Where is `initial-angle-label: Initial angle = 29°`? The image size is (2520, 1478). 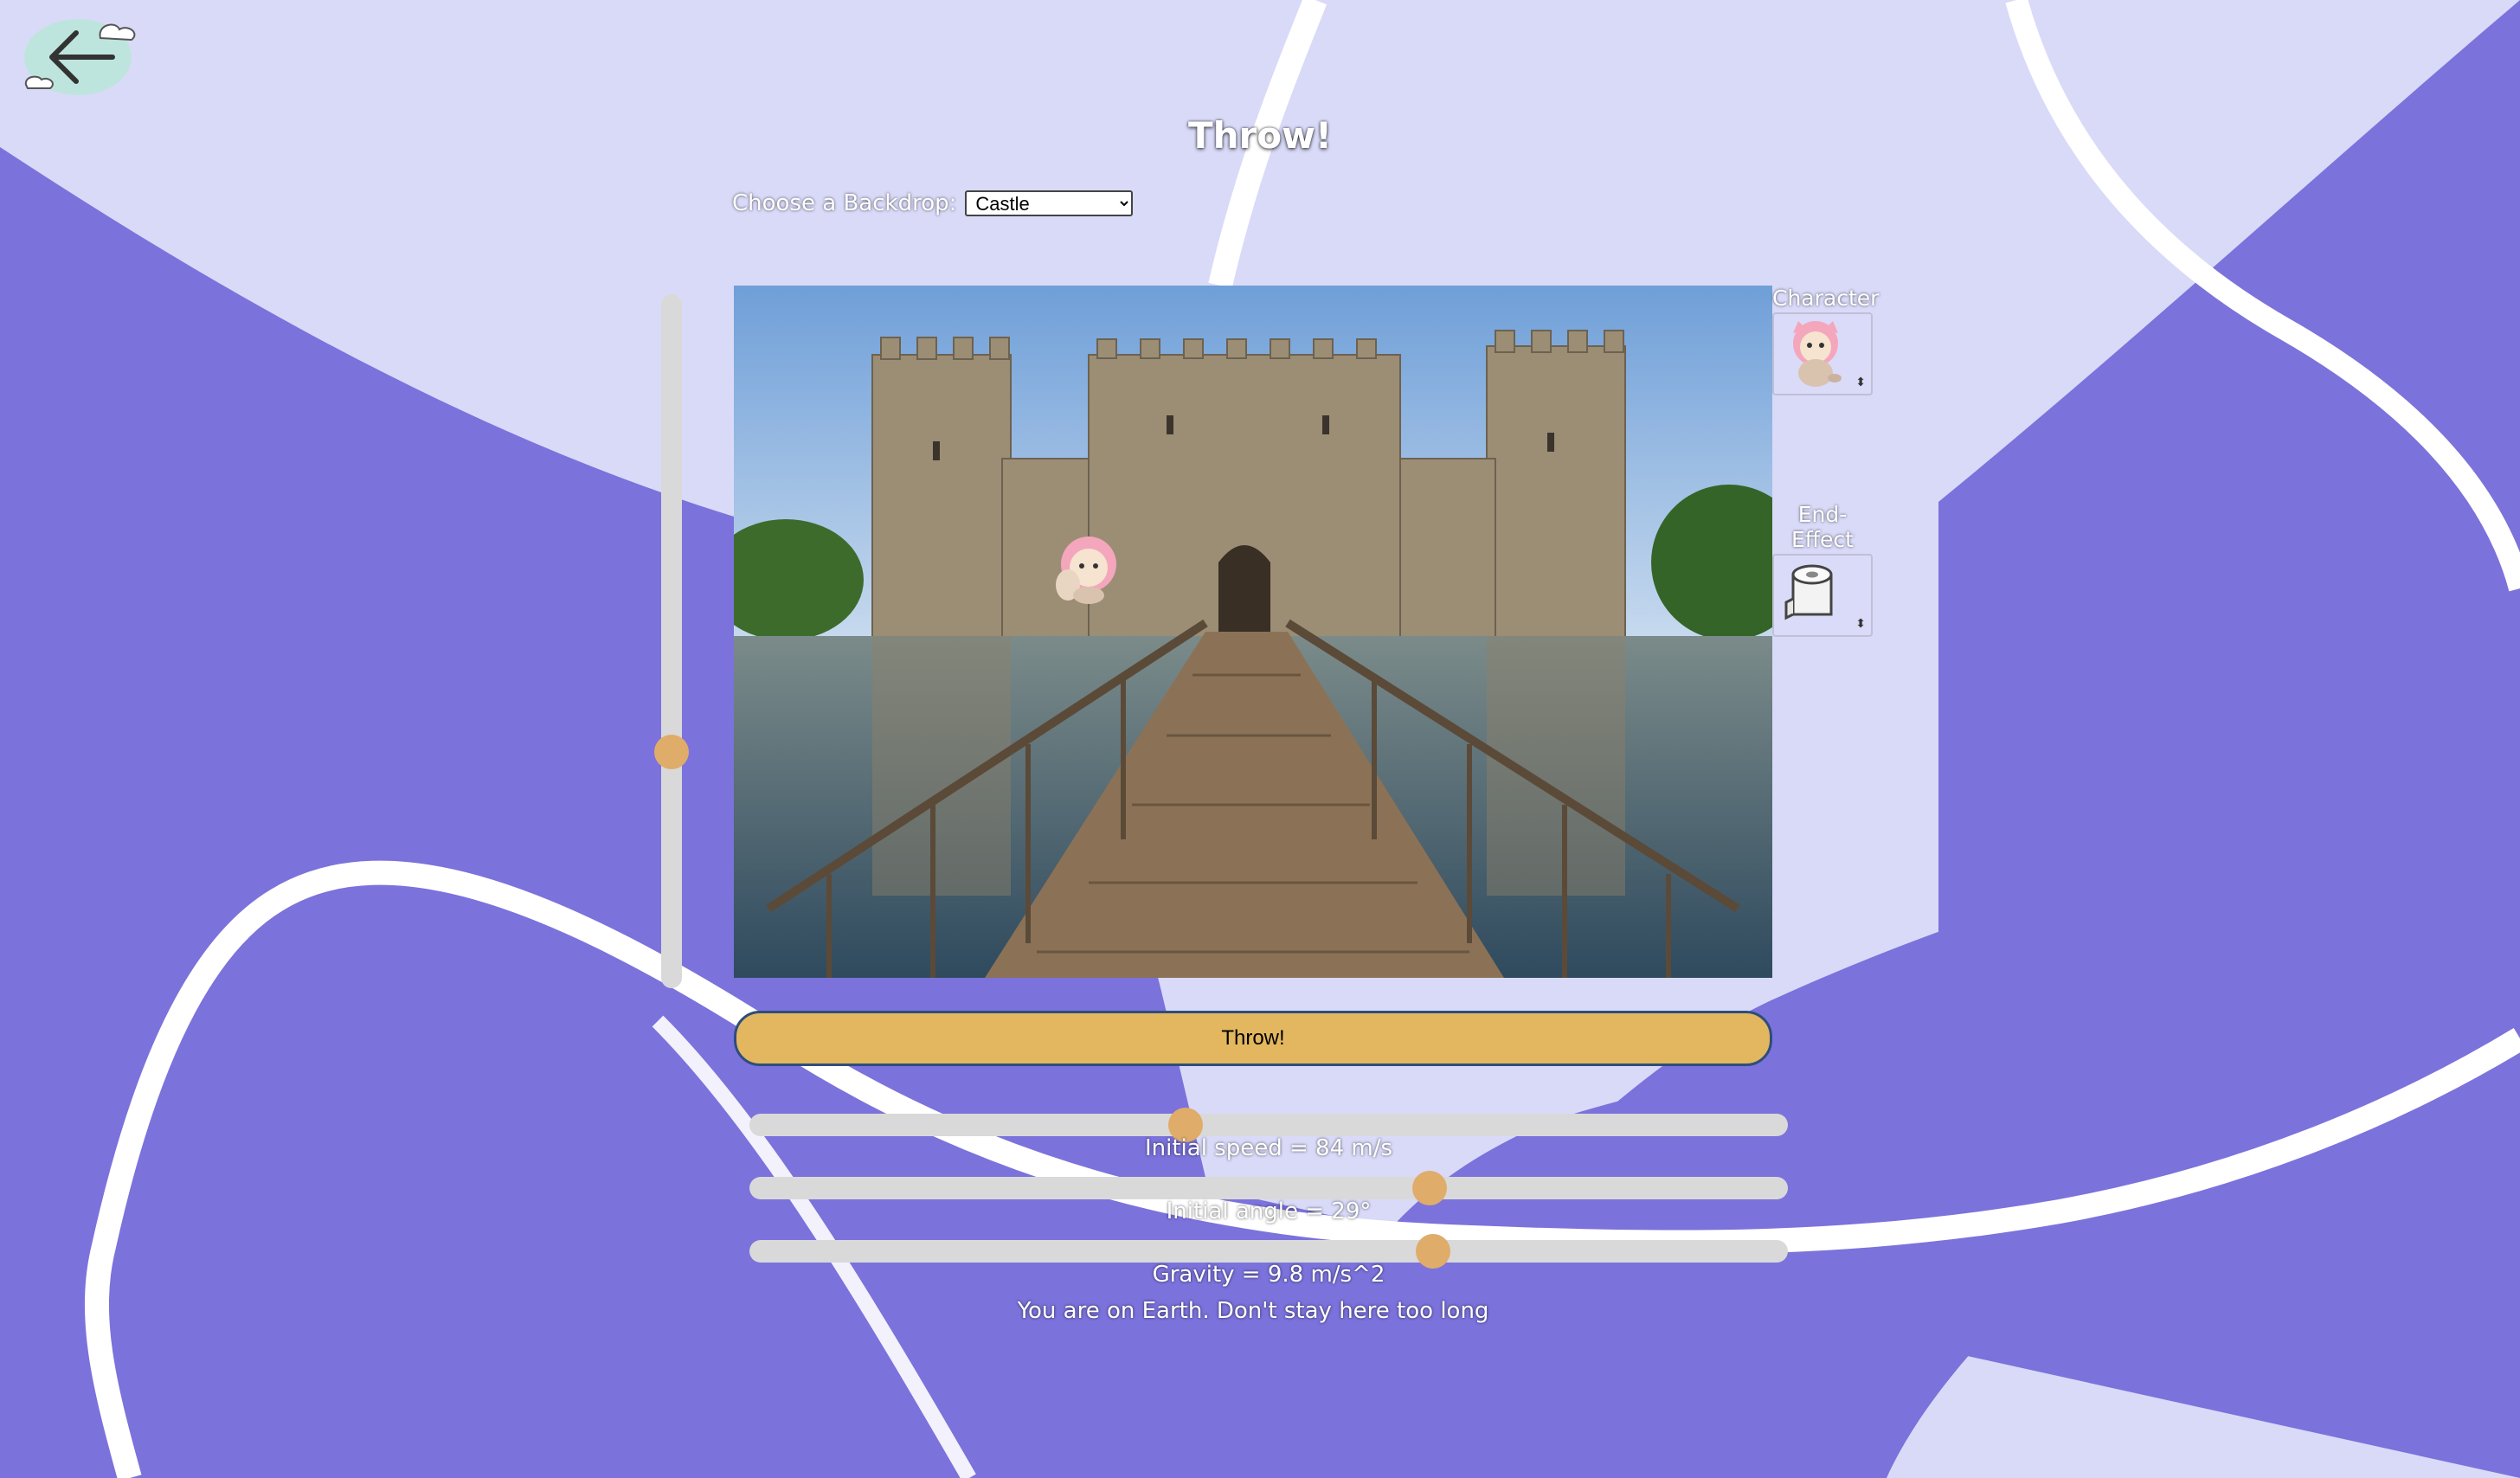 initial-angle-label: Initial angle = 29° is located at coordinates (1269, 1211).